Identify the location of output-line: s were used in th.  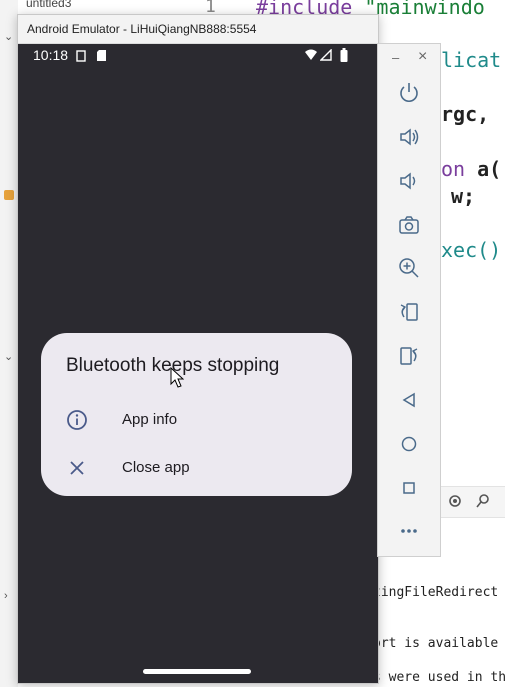
(439, 677).